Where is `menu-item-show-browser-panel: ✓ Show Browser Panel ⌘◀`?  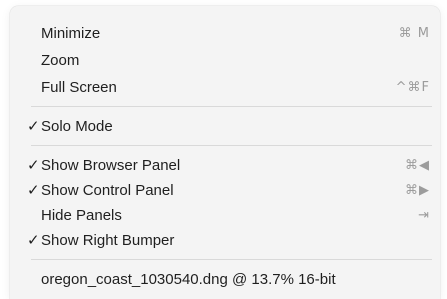 menu-item-show-browser-panel: ✓ Show Browser Panel ⌘◀ is located at coordinates (225, 166).